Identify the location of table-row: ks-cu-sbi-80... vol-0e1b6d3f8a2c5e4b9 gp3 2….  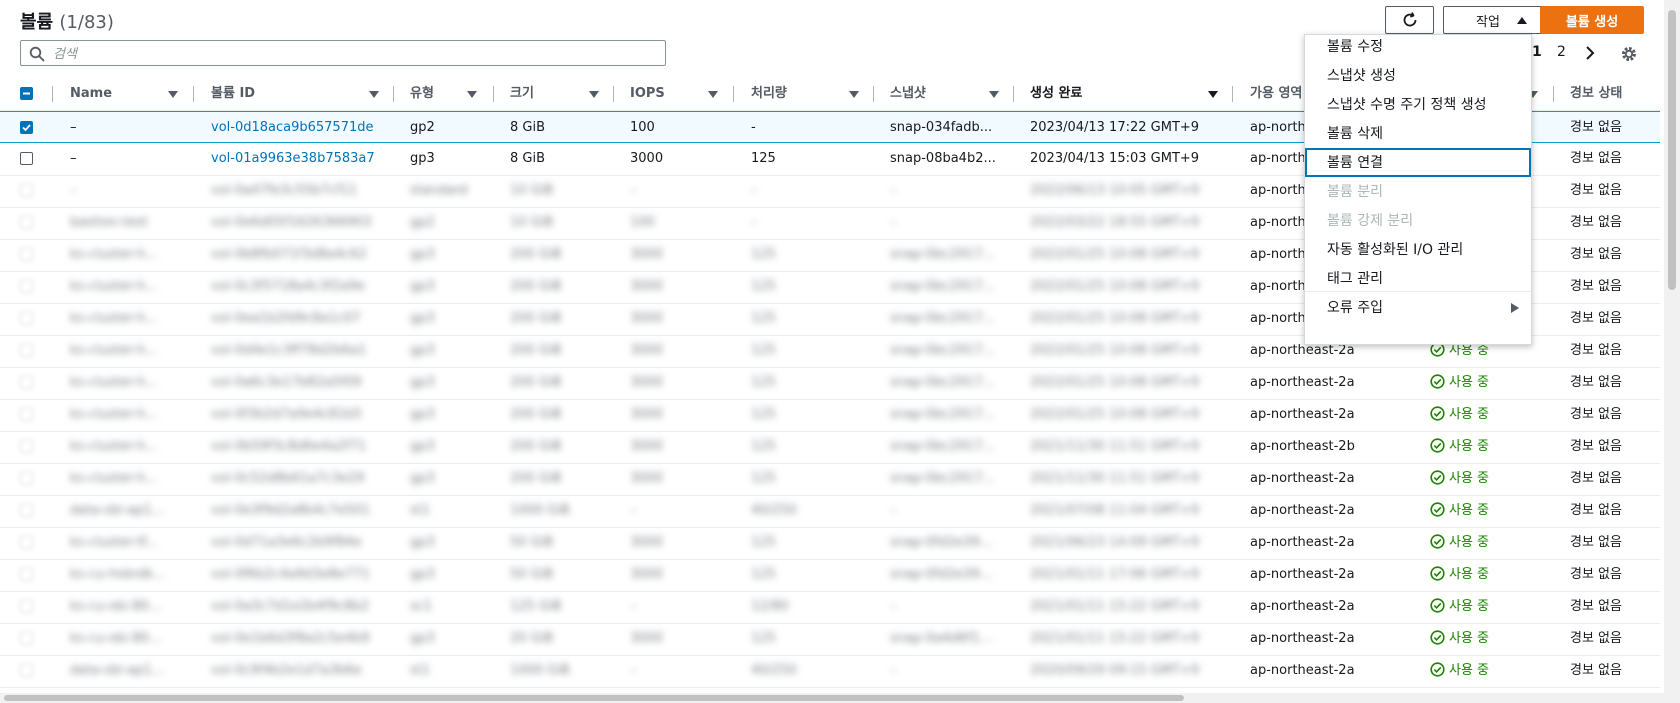
(830, 639).